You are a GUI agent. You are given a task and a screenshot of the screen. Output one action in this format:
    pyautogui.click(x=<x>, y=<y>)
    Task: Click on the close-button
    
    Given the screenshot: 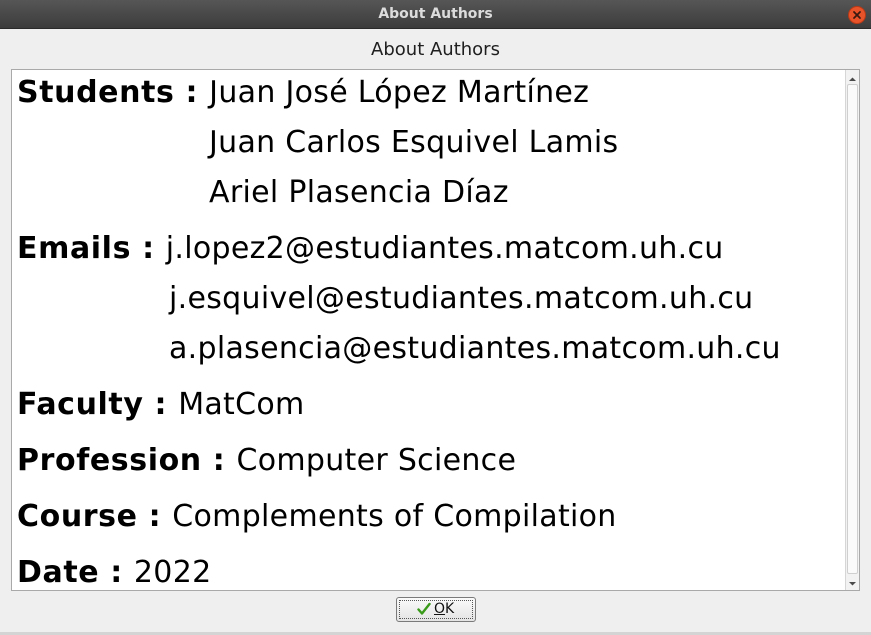 What is the action you would take?
    pyautogui.click(x=857, y=15)
    